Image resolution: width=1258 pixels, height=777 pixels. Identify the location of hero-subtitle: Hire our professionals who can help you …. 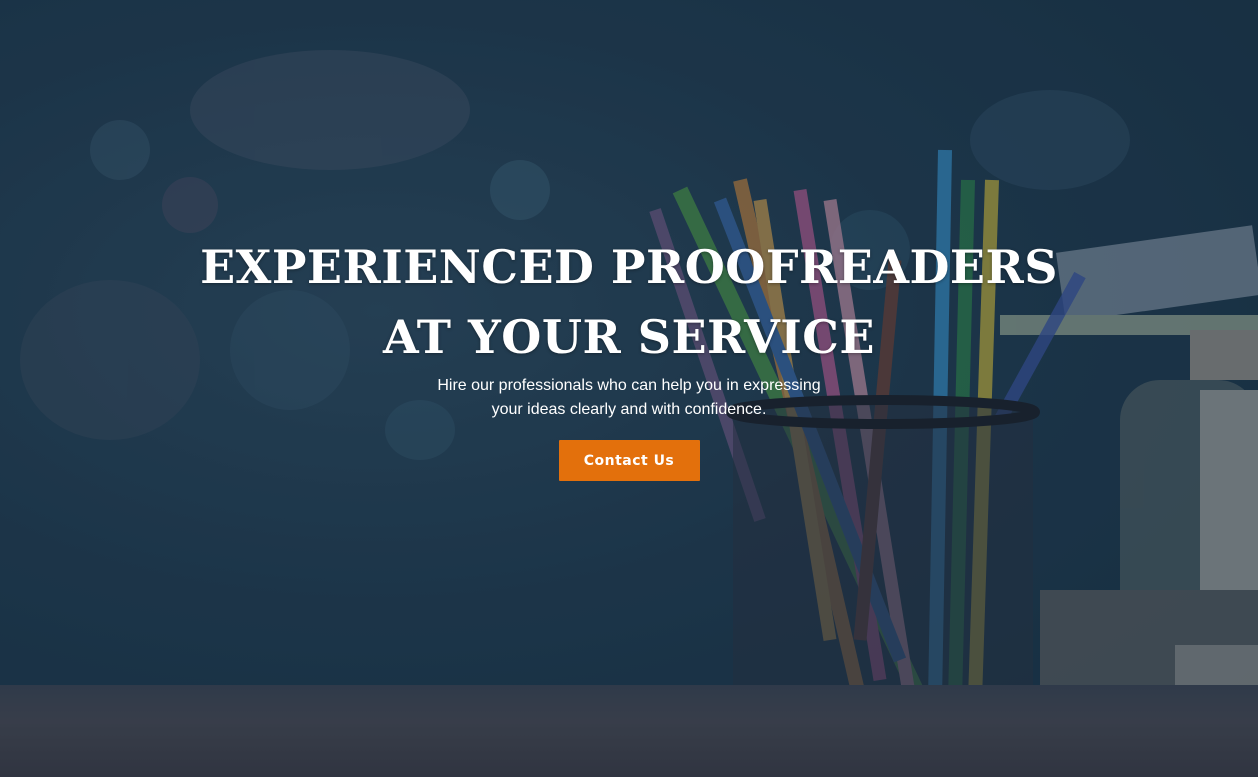
(629, 398).